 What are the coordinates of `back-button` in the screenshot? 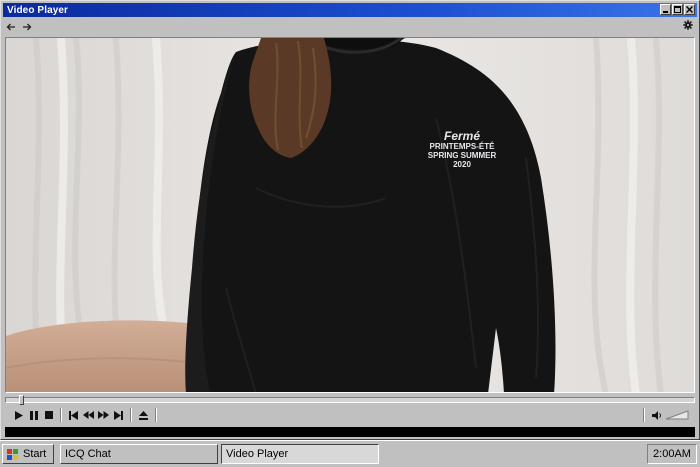 It's located at (11, 27).